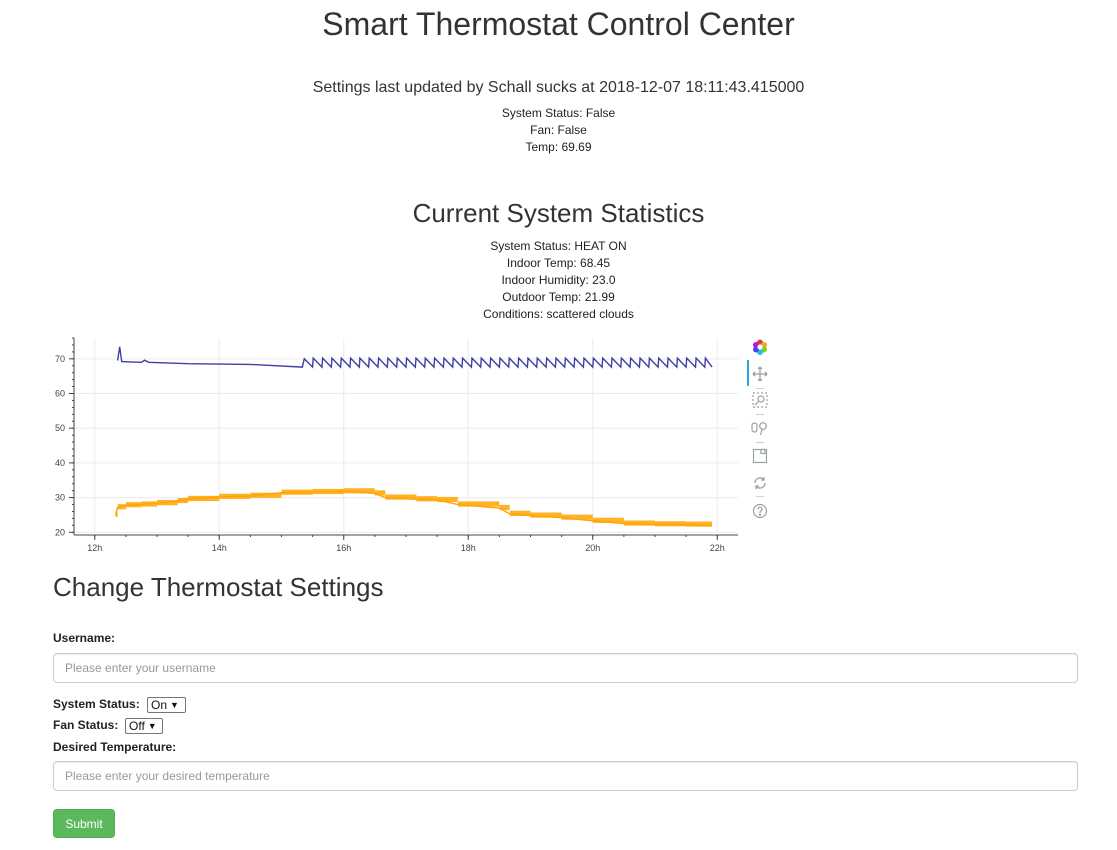 The image size is (1117, 850). What do you see at coordinates (60, 498) in the screenshot?
I see `y-tick-label: 30` at bounding box center [60, 498].